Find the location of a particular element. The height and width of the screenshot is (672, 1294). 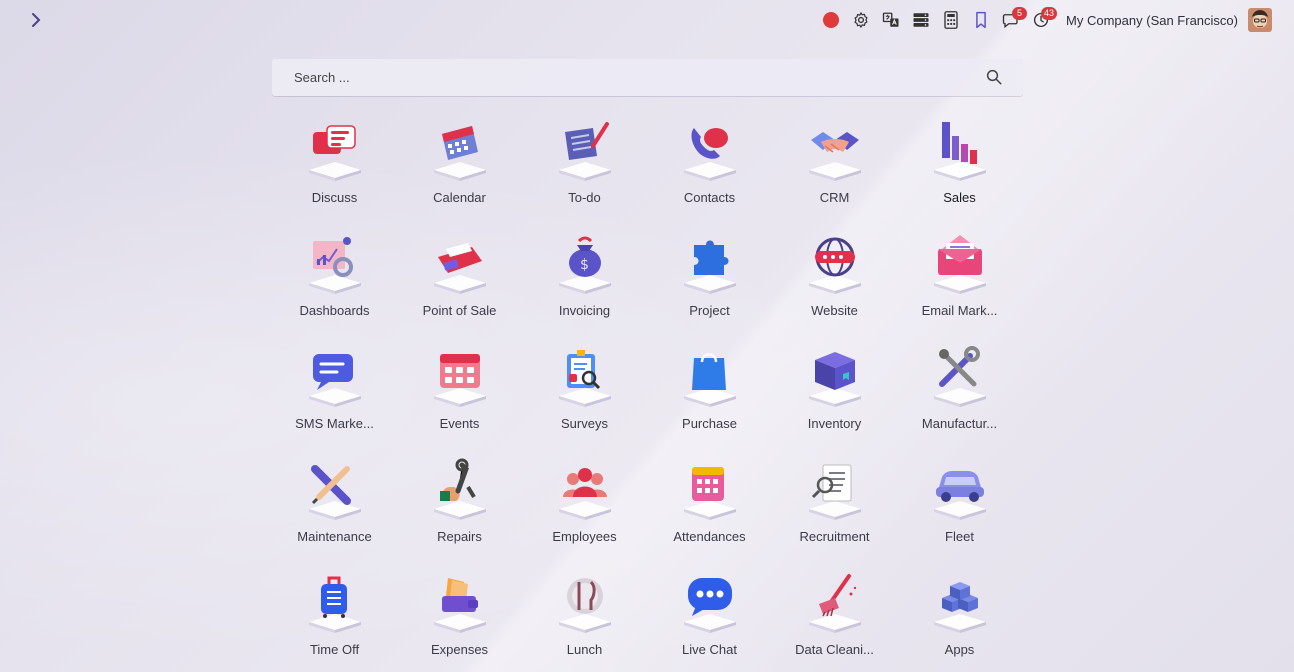

point-of-sale-icon is located at coordinates (460, 263).